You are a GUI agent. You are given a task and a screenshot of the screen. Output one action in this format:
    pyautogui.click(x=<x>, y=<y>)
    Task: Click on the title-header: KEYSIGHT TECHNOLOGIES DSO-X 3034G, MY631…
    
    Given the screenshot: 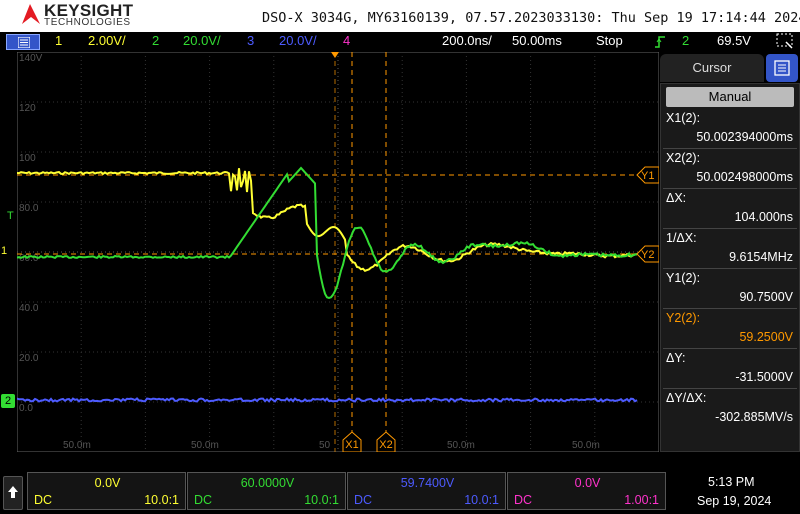 What is the action you would take?
    pyautogui.click(x=400, y=16)
    